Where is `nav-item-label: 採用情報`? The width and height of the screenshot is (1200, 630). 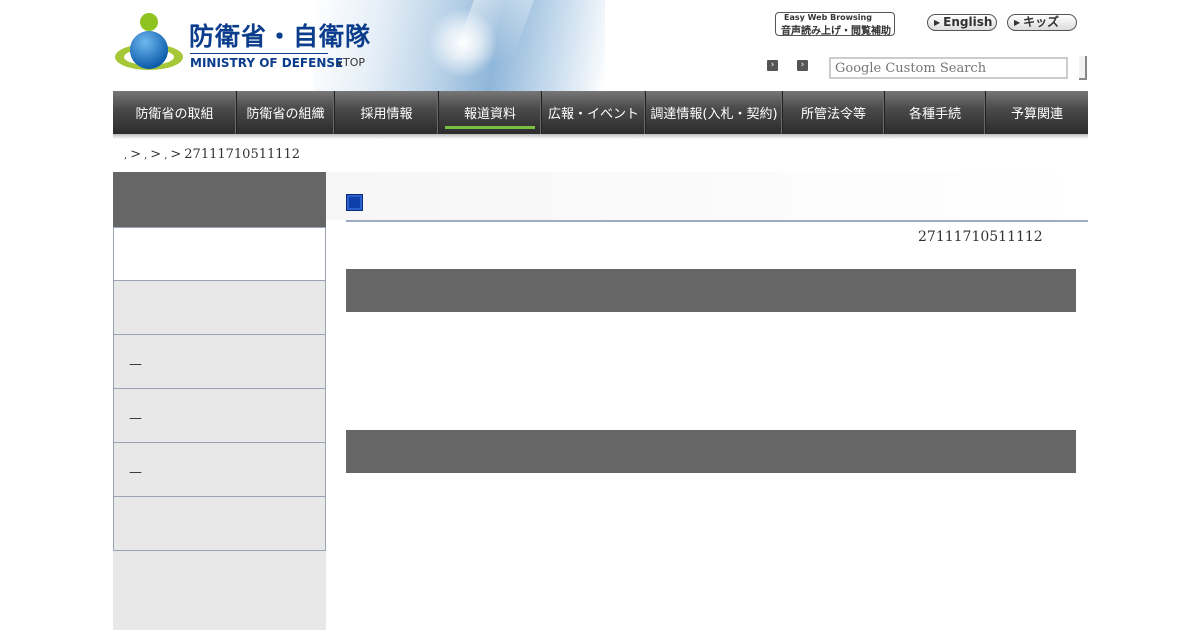 nav-item-label: 採用情報 is located at coordinates (386, 114).